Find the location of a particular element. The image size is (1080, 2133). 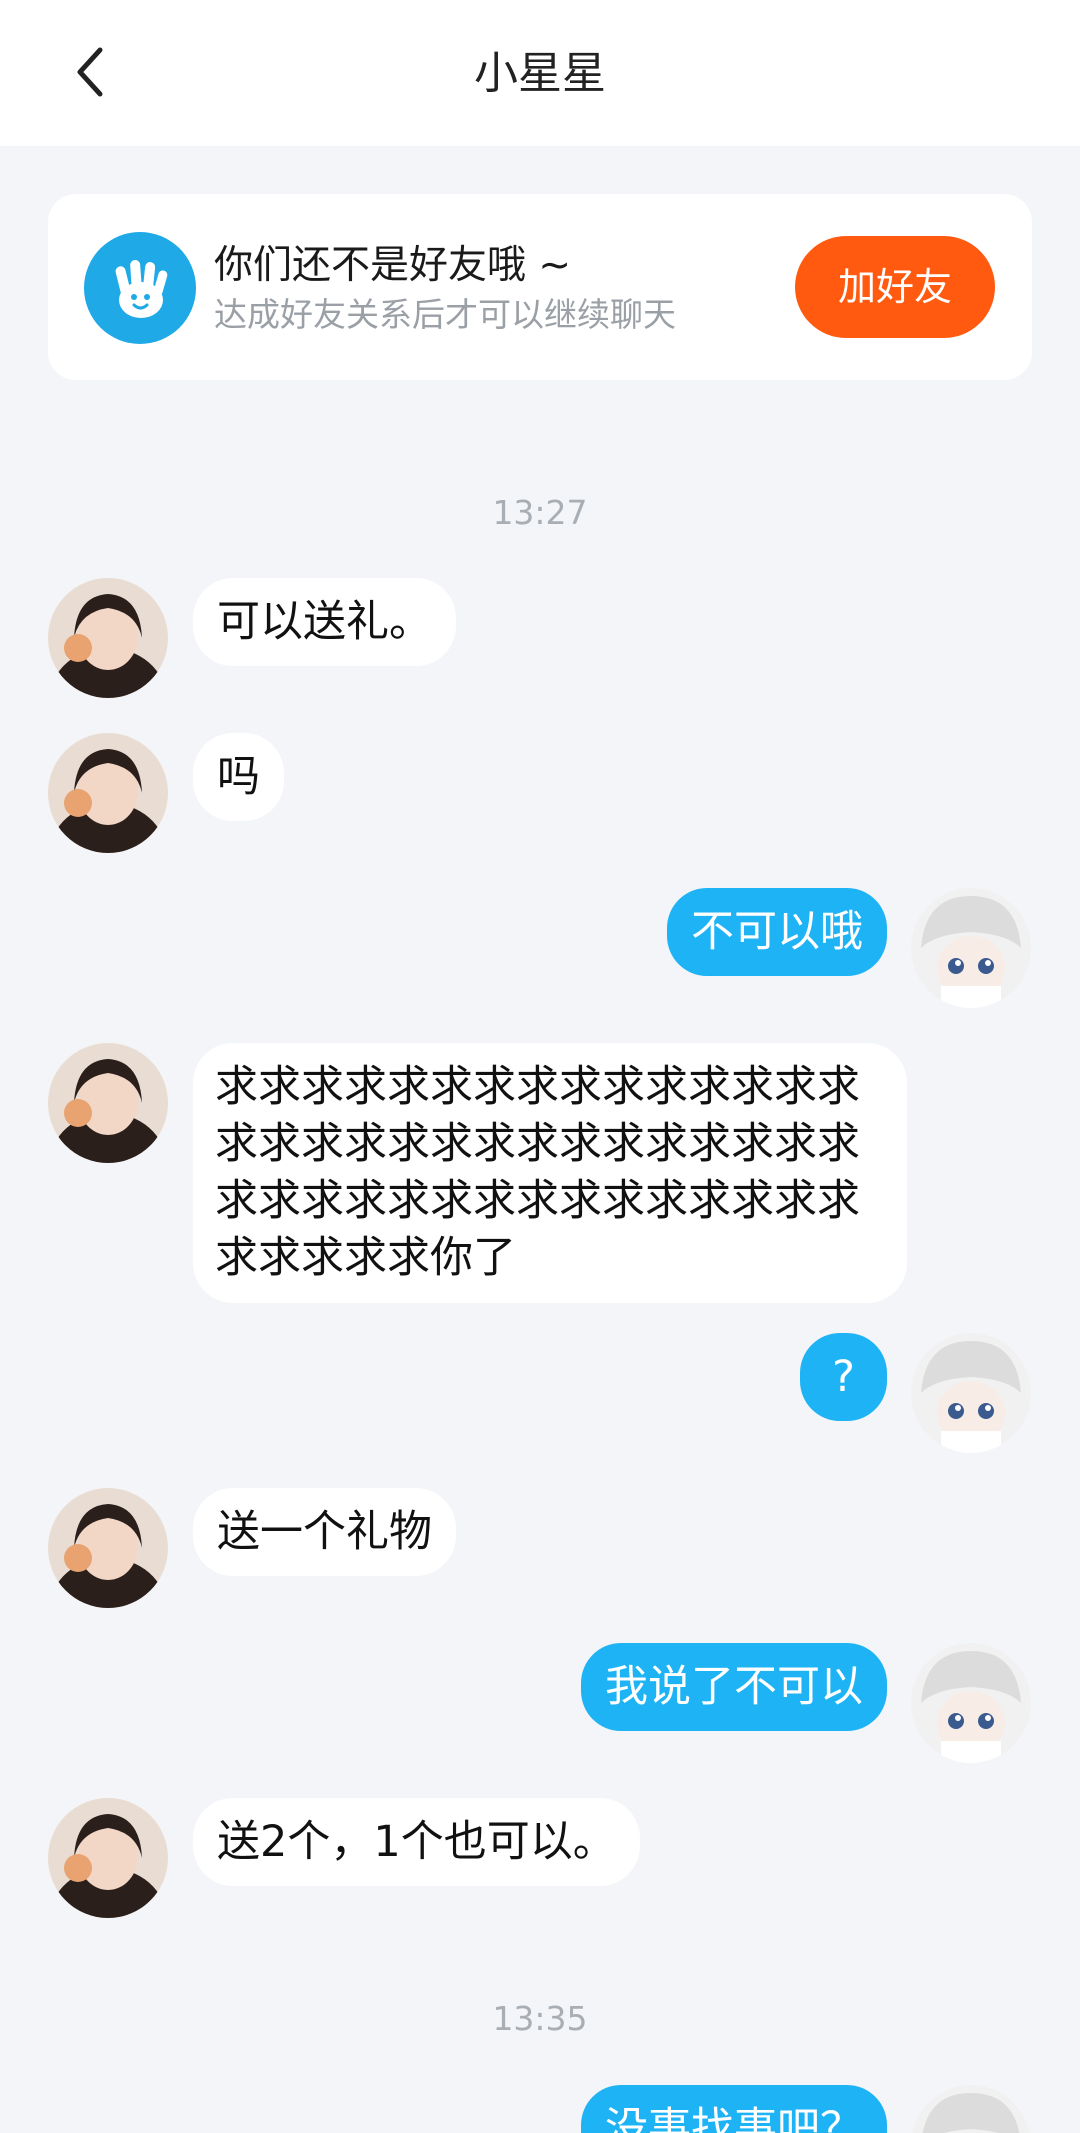

message-timestamp: 13:27 is located at coordinates (540, 512).